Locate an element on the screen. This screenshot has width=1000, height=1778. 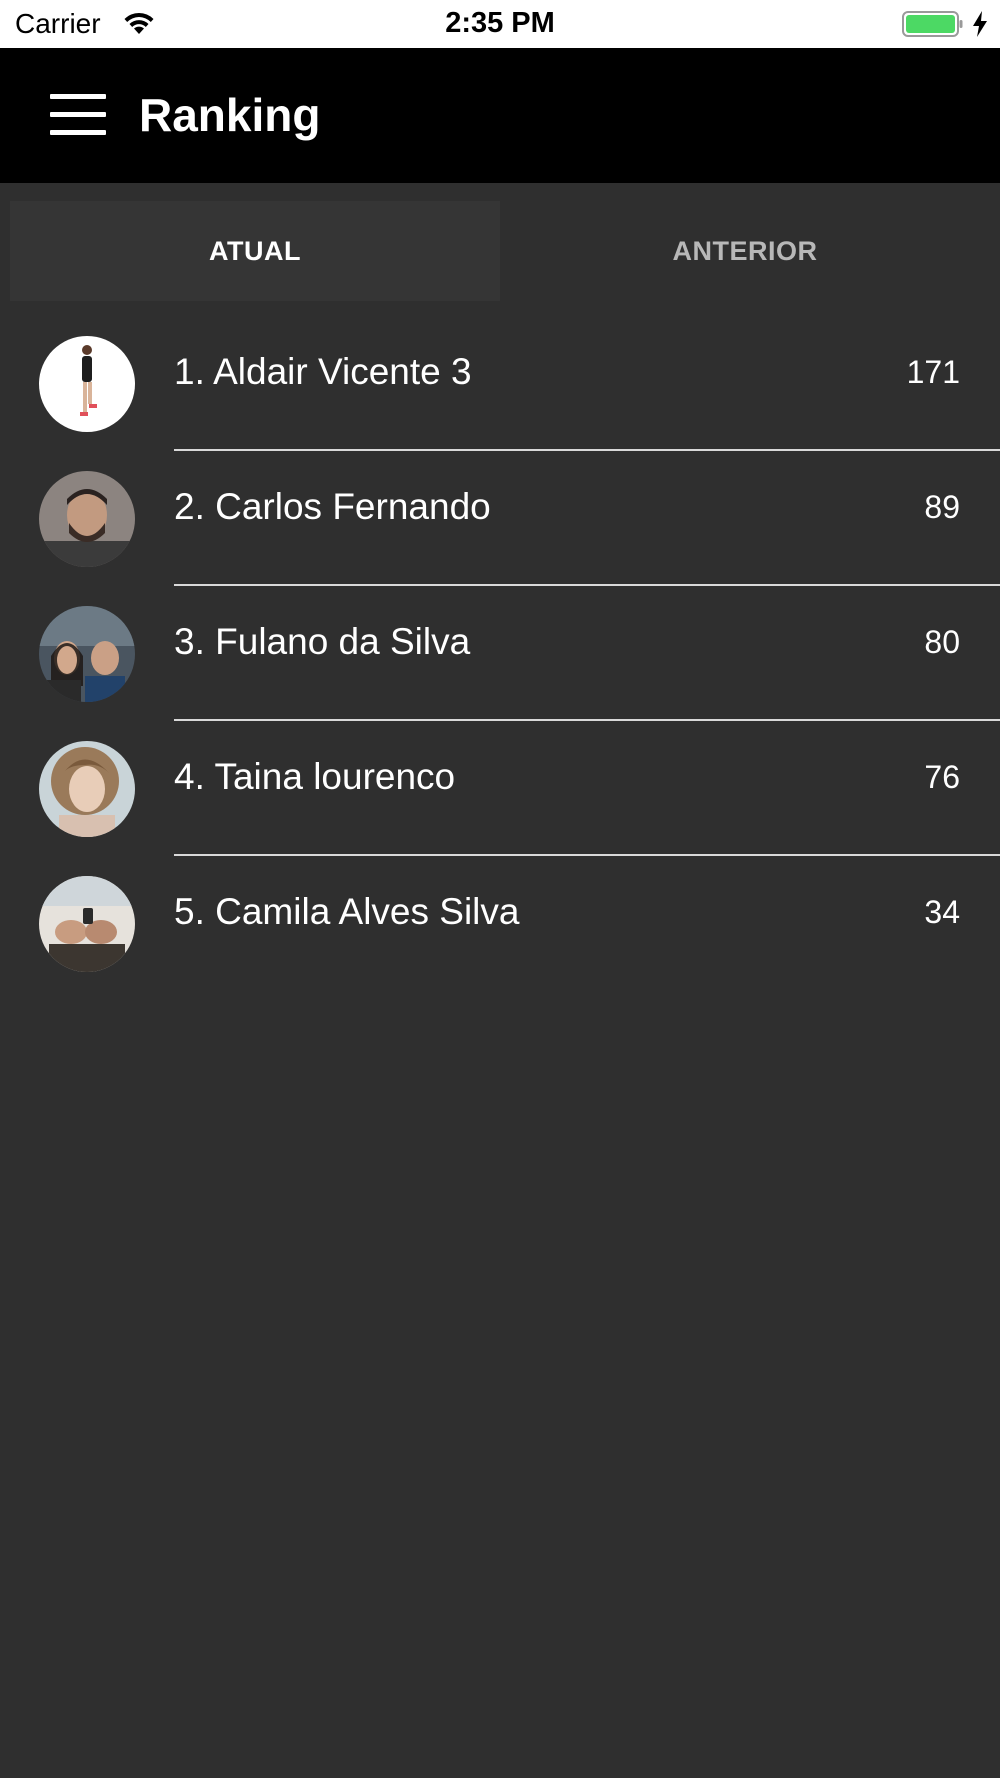
tab-anterior: ANTERIOR is located at coordinates (745, 251).